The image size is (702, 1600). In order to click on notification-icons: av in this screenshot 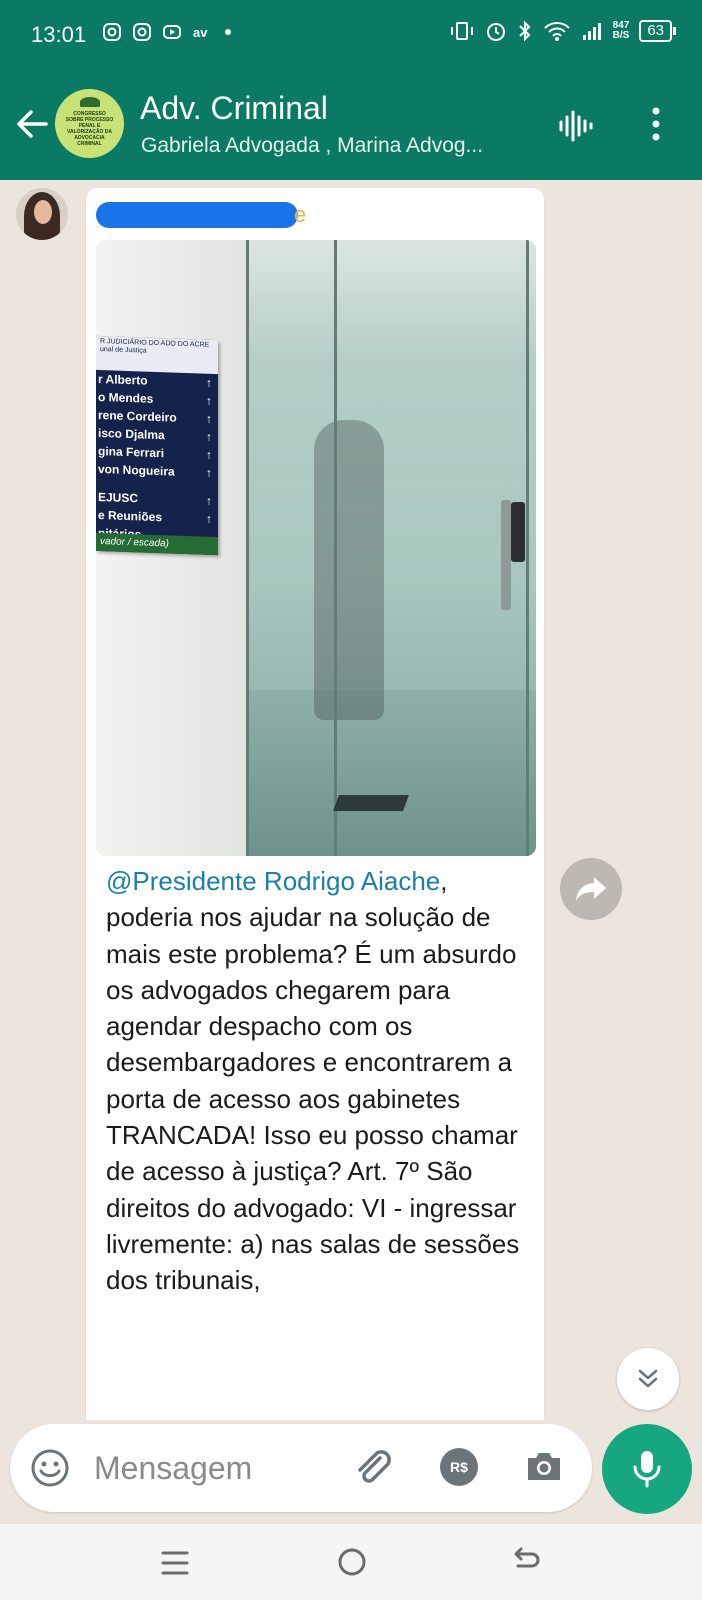, I will do `click(168, 32)`.